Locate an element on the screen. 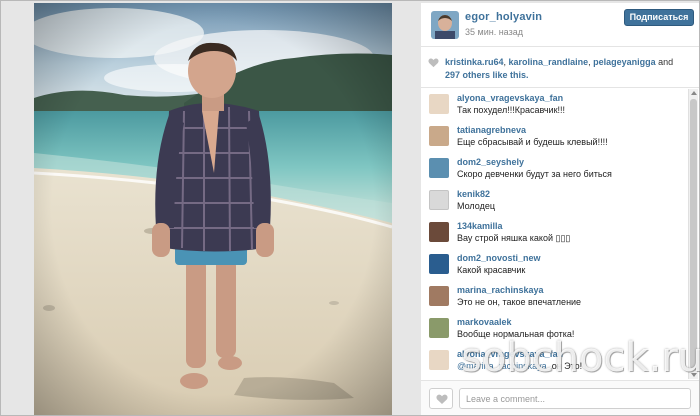  author-username: egor_holyavin is located at coordinates (503, 17).